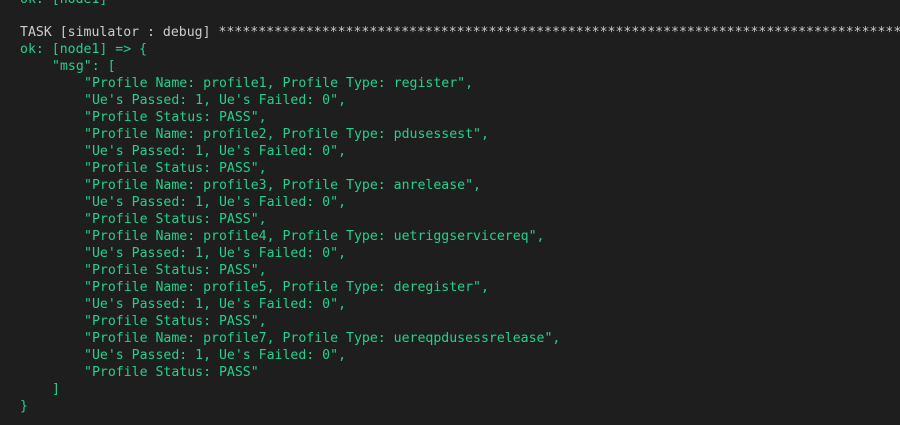  I want to click on object-close-brace: }, so click(24, 406).